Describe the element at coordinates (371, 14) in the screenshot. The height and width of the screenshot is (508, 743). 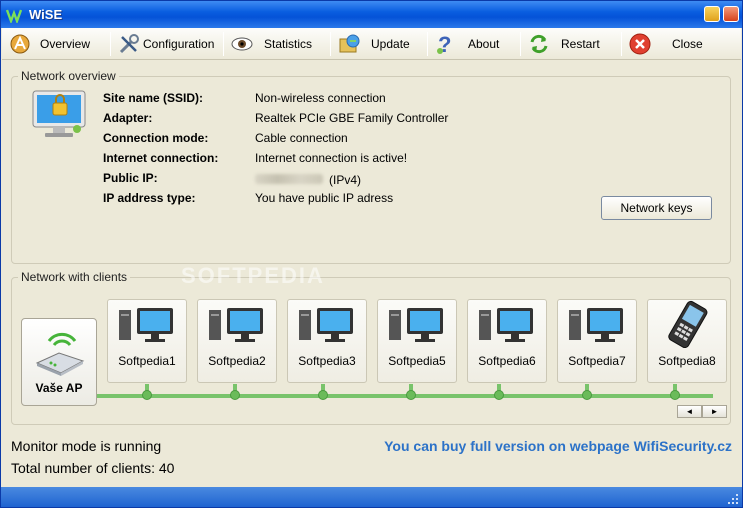
I see `title-bar: WiSE` at that location.